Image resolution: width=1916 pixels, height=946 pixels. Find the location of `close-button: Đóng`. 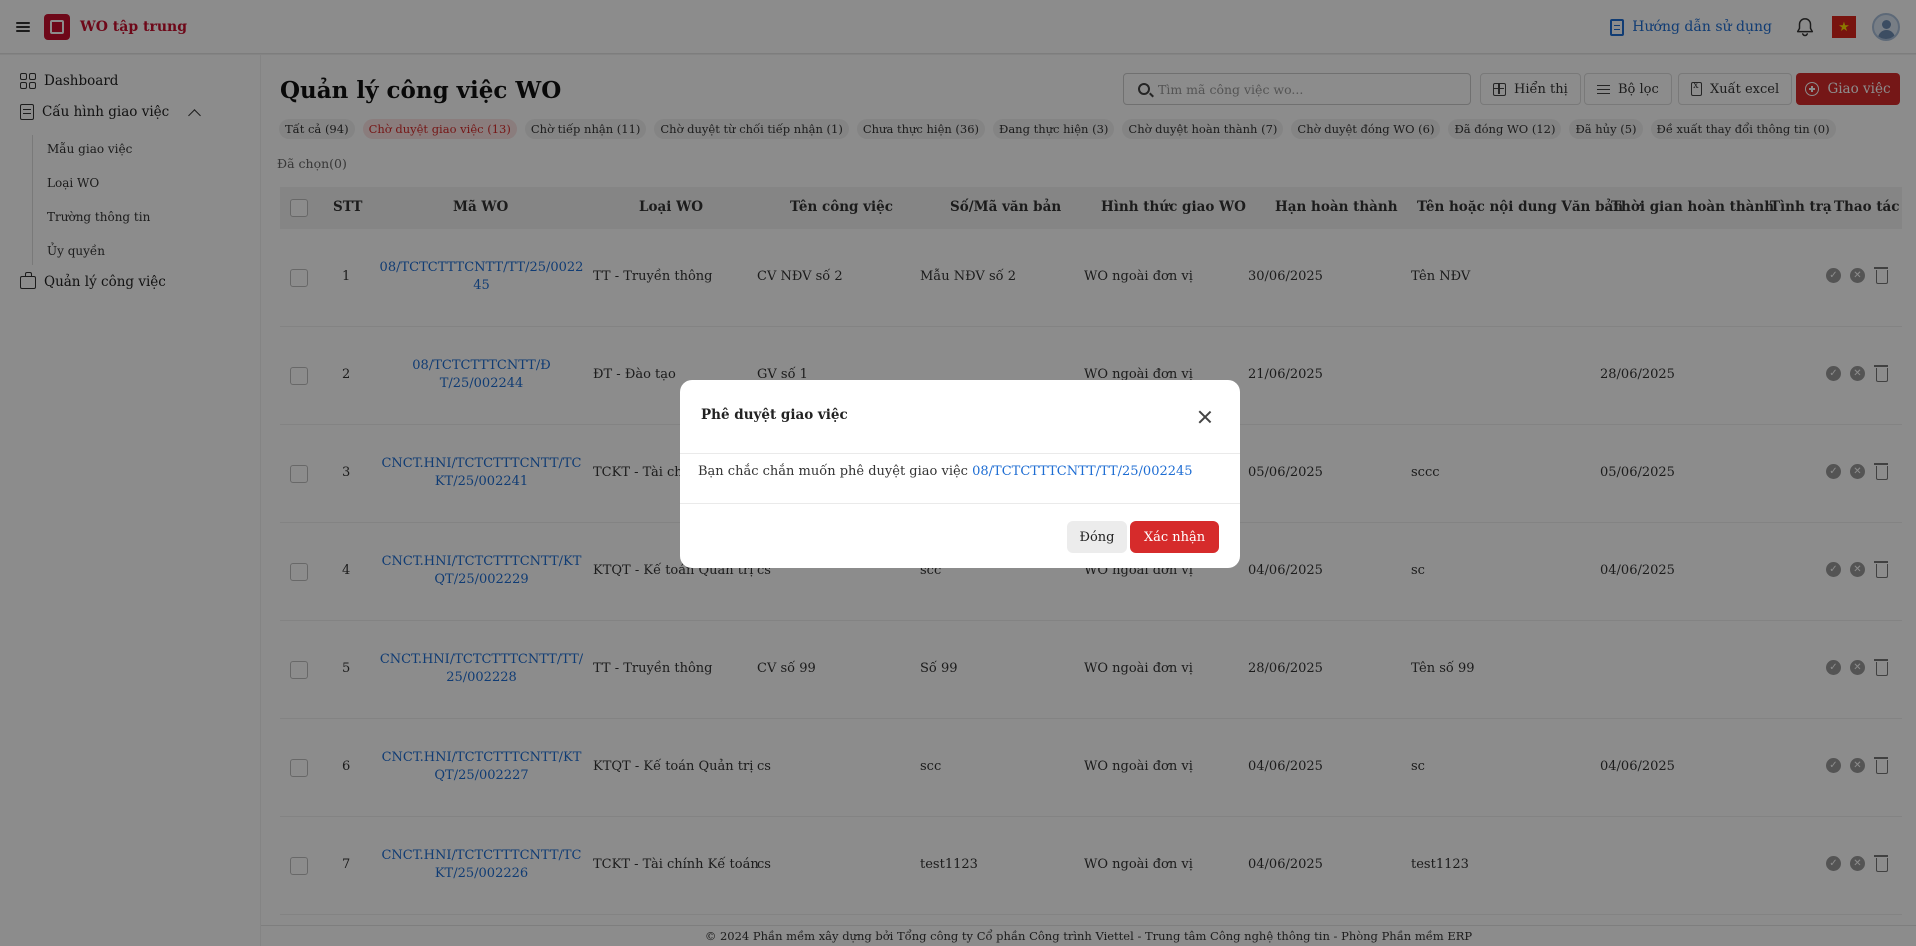

close-button: Đóng is located at coordinates (1097, 537).